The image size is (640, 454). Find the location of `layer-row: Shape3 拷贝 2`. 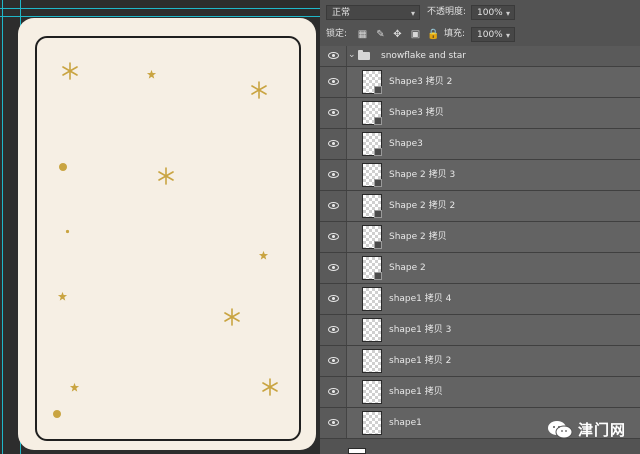

layer-row: Shape3 拷贝 2 is located at coordinates (480, 82).